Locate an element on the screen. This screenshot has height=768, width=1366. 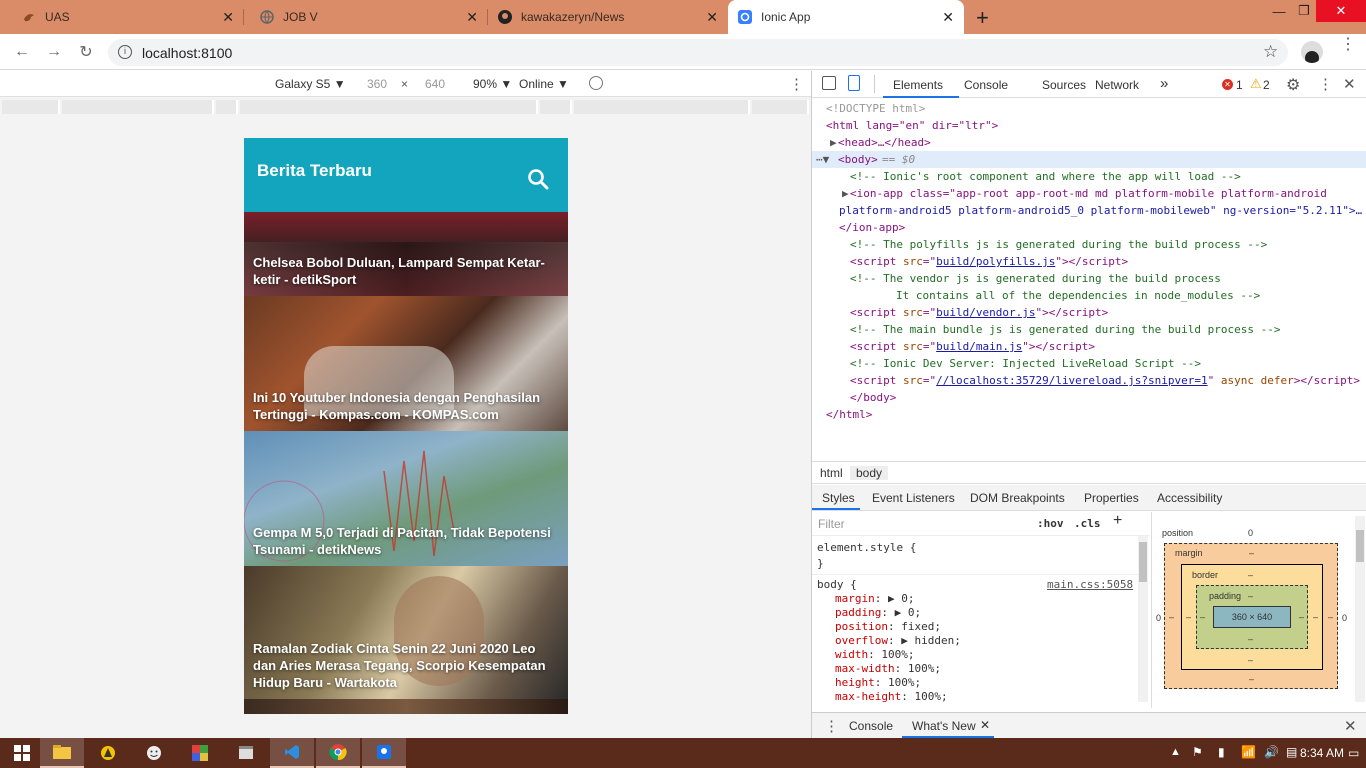
profile-avatar is located at coordinates (1312, 52).